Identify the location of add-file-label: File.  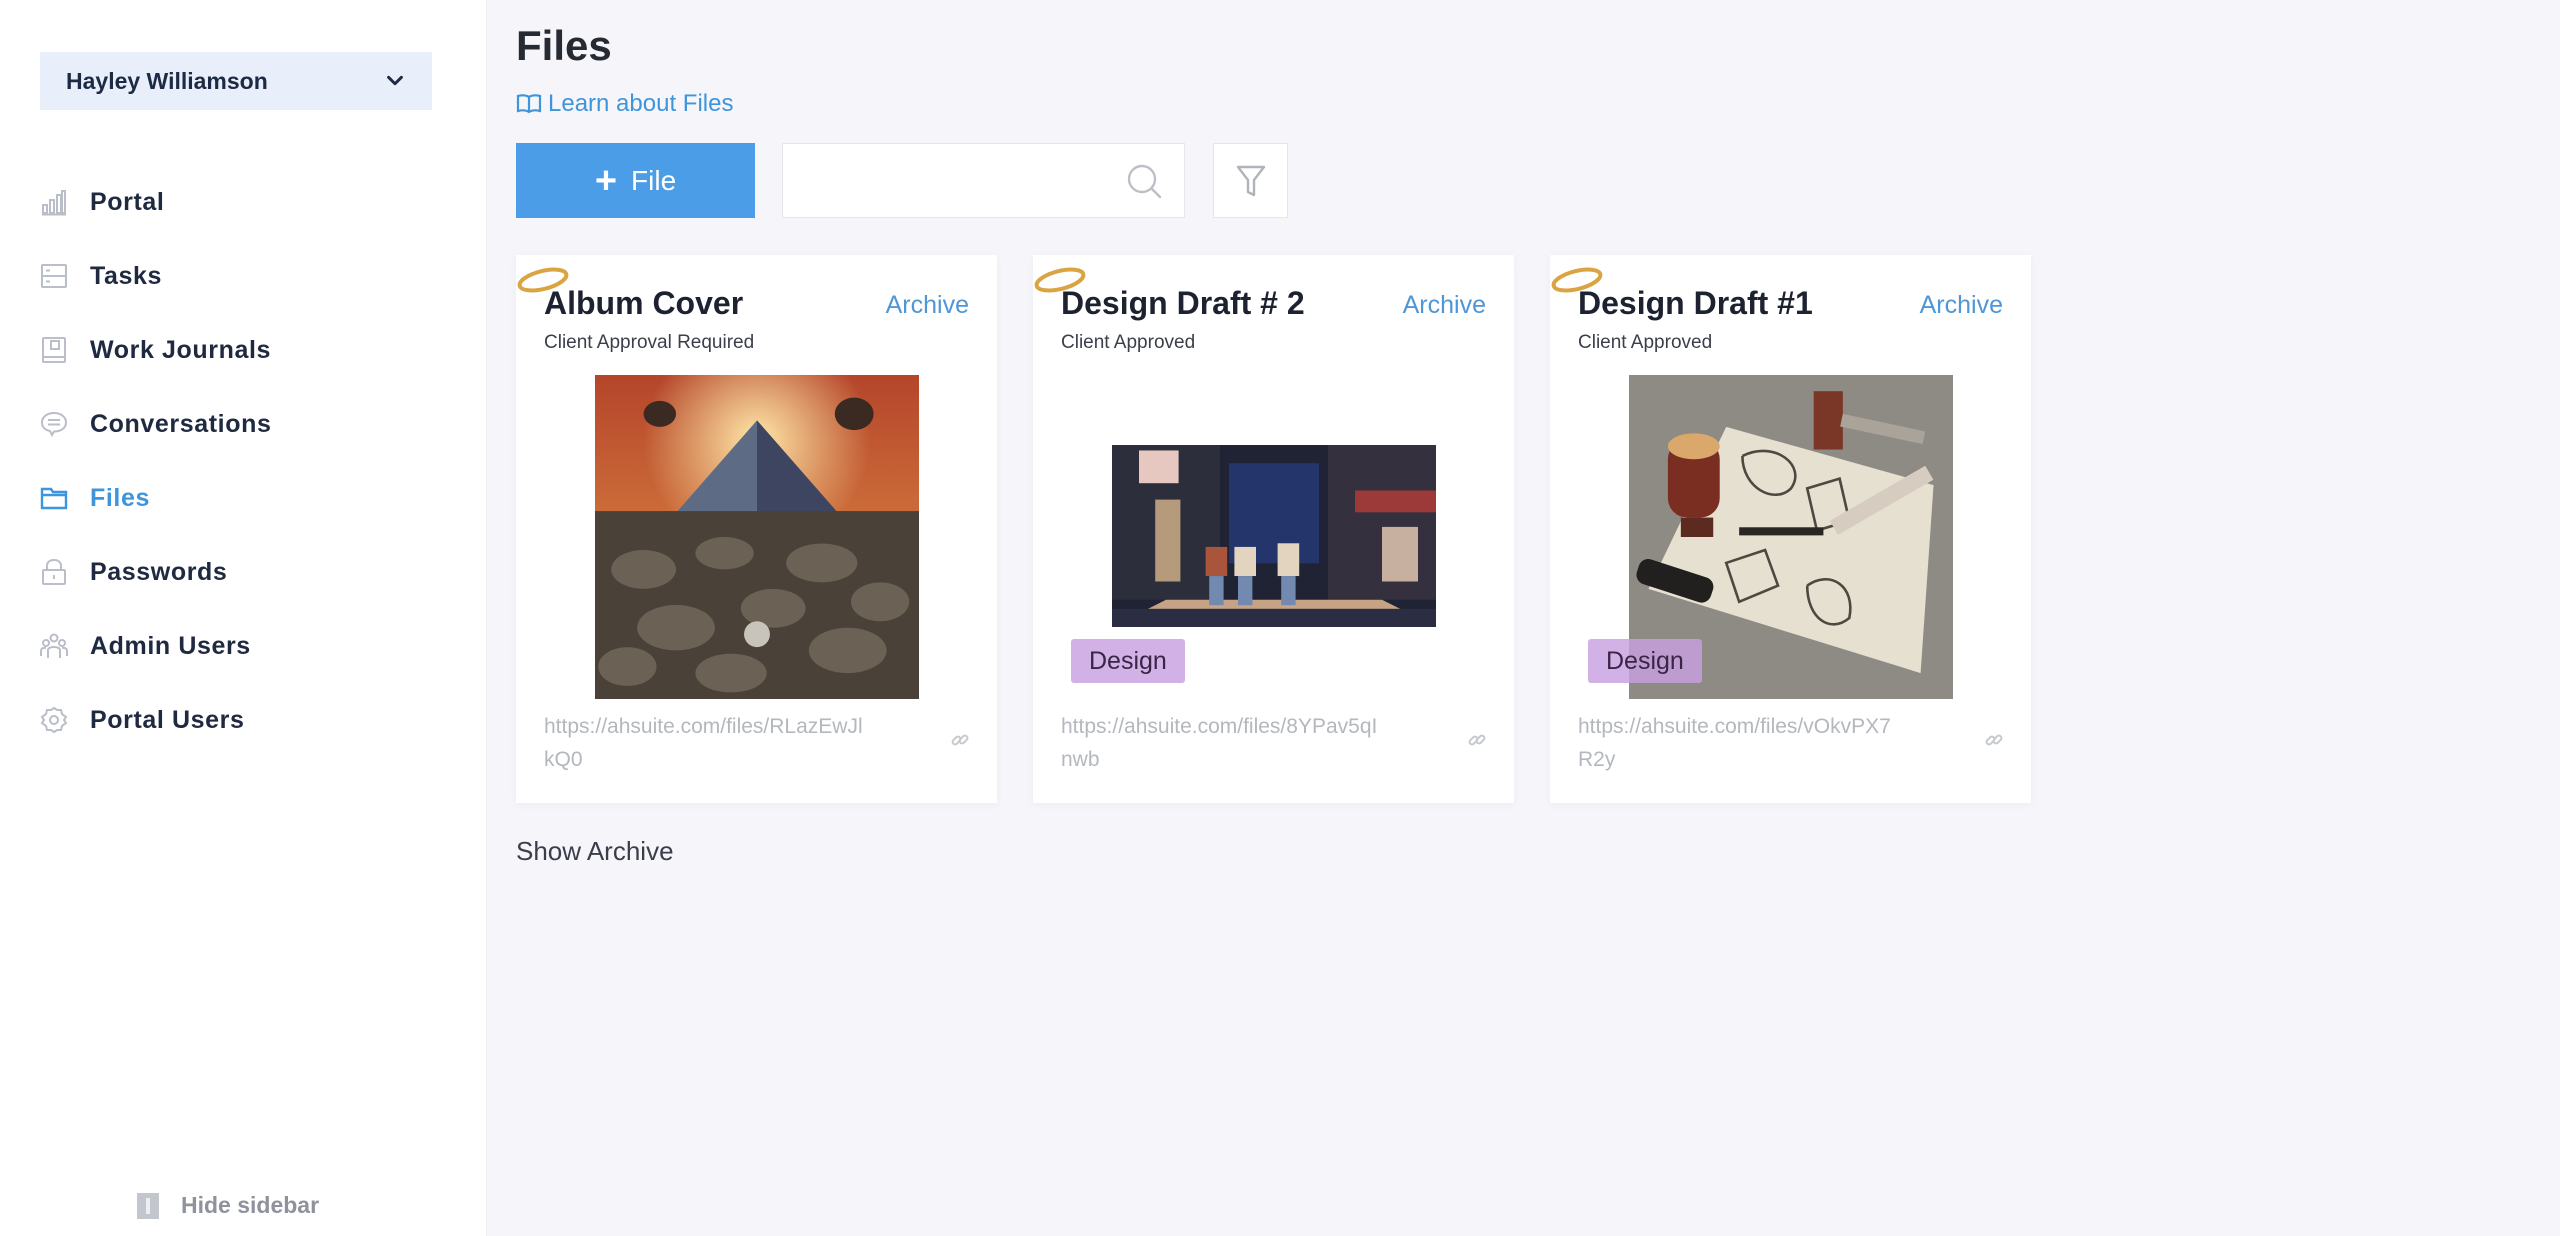
(654, 180).